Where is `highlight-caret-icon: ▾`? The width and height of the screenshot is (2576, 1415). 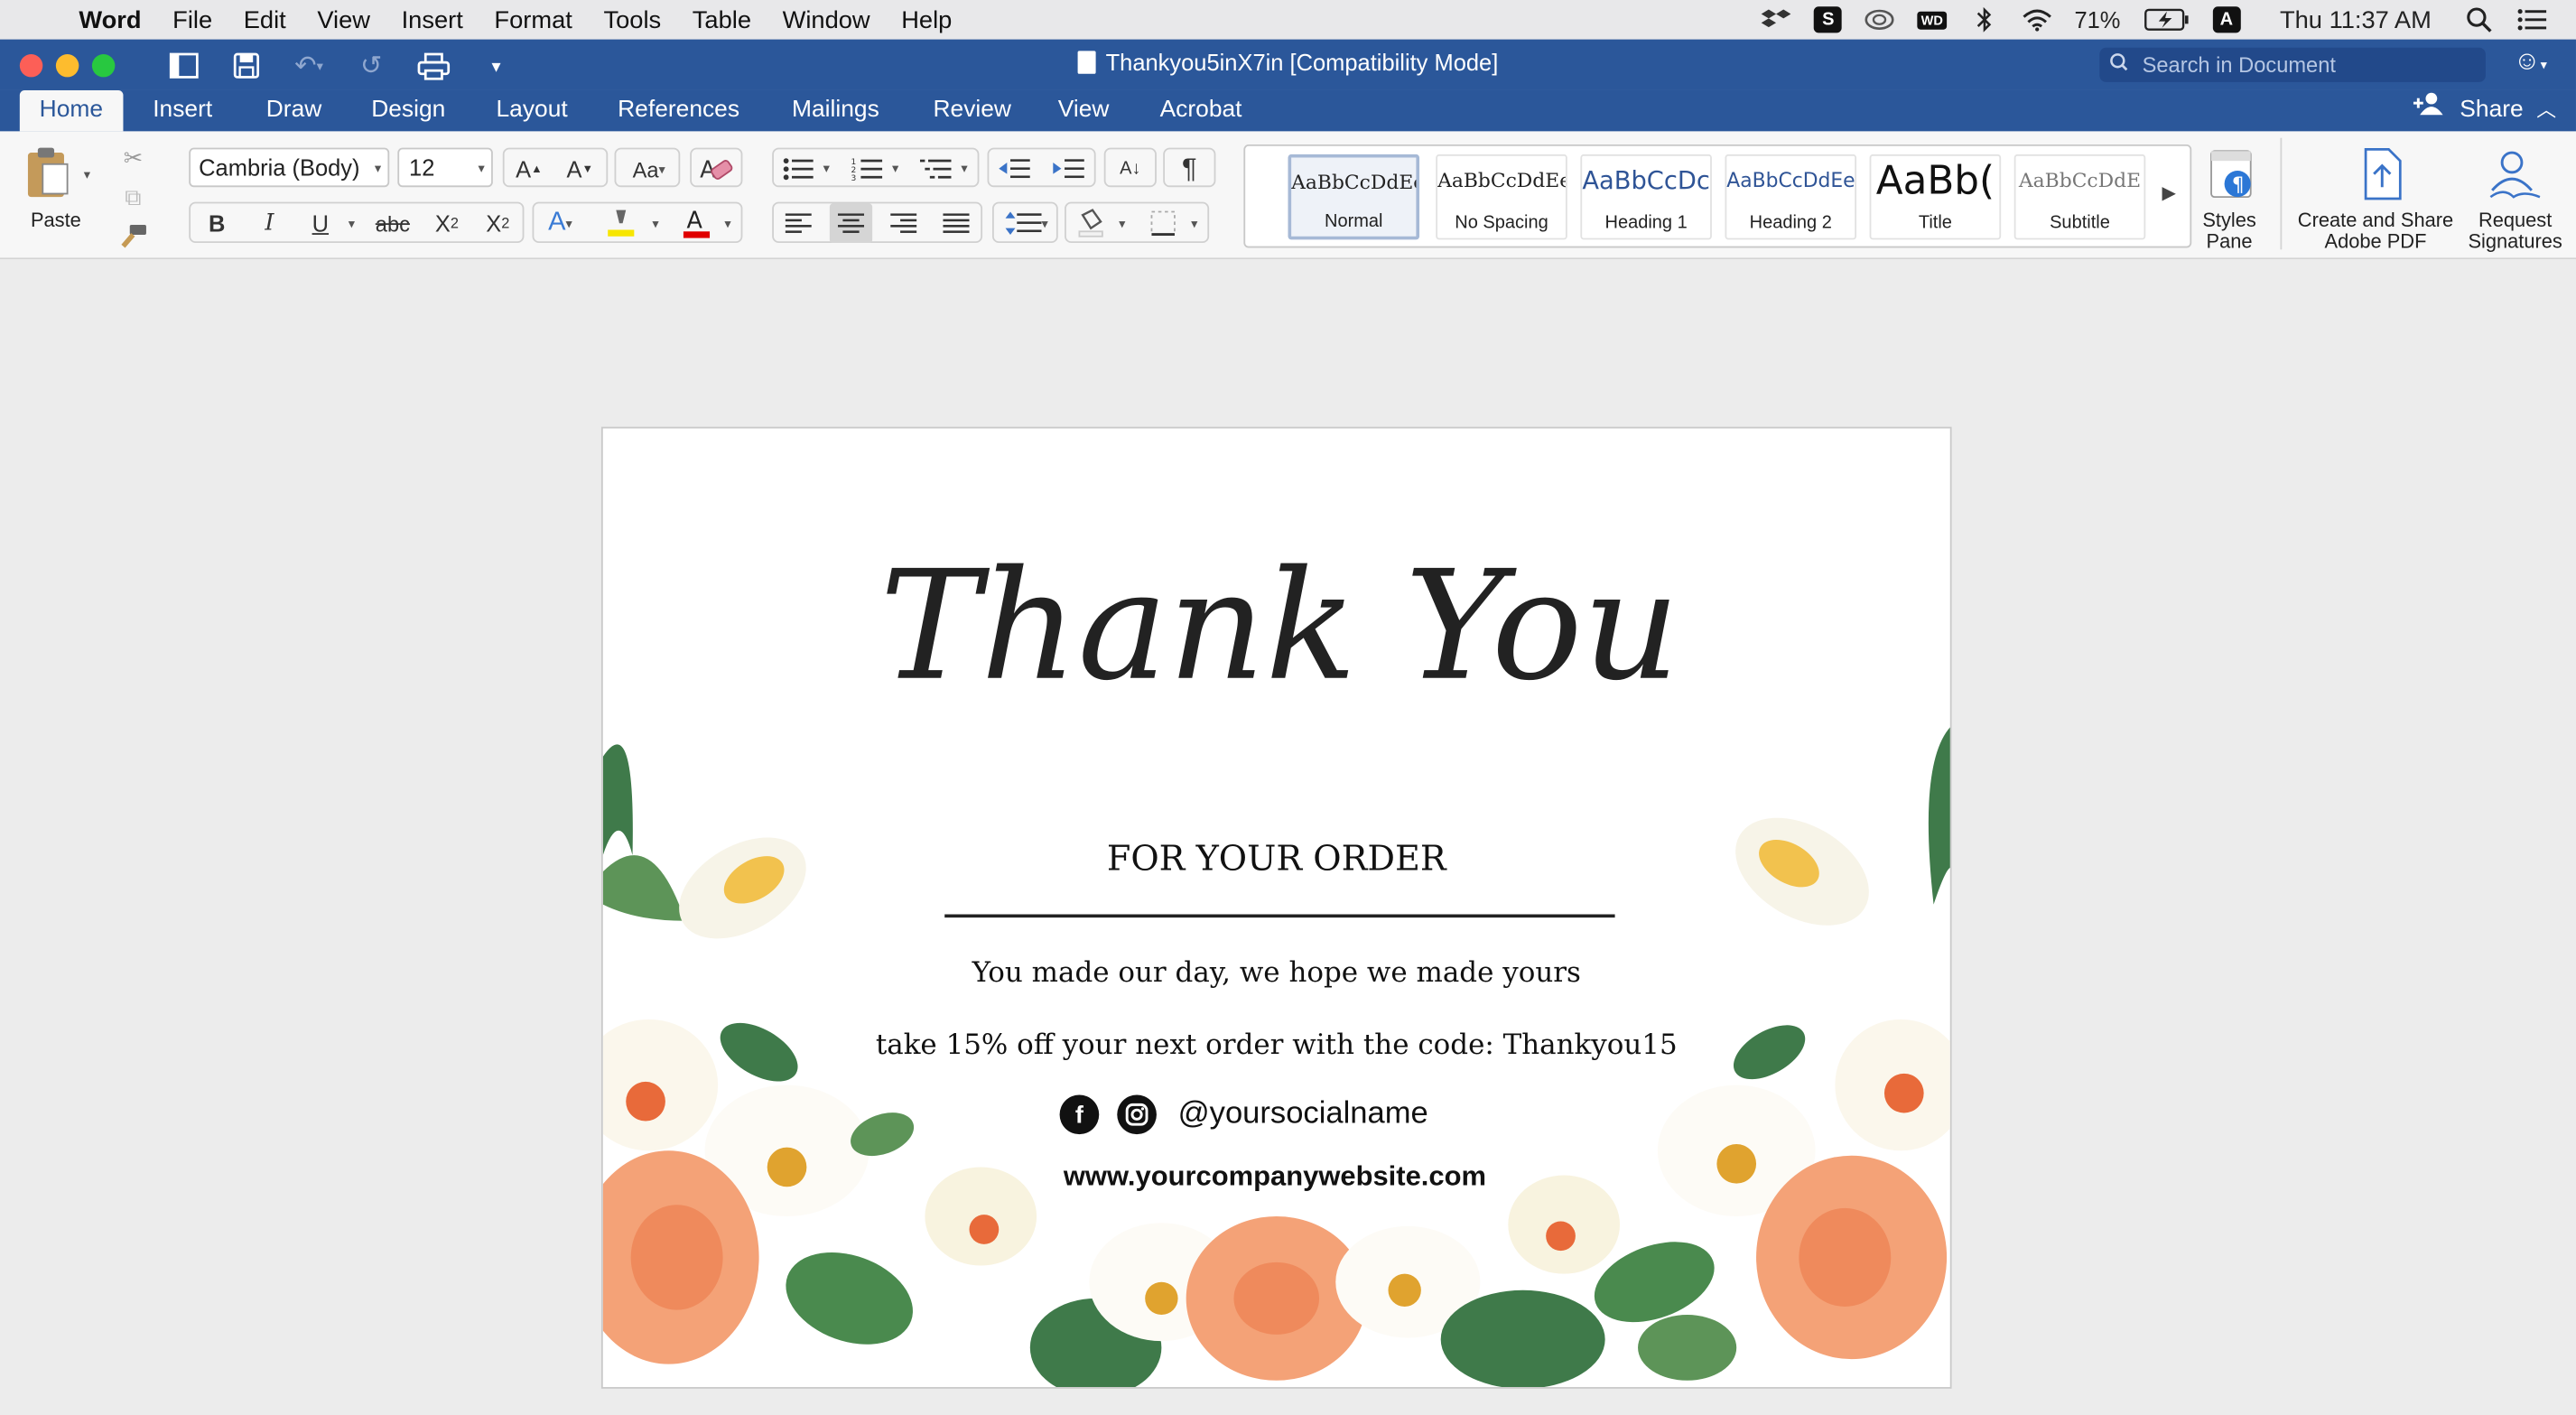
highlight-caret-icon: ▾ is located at coordinates (655, 224).